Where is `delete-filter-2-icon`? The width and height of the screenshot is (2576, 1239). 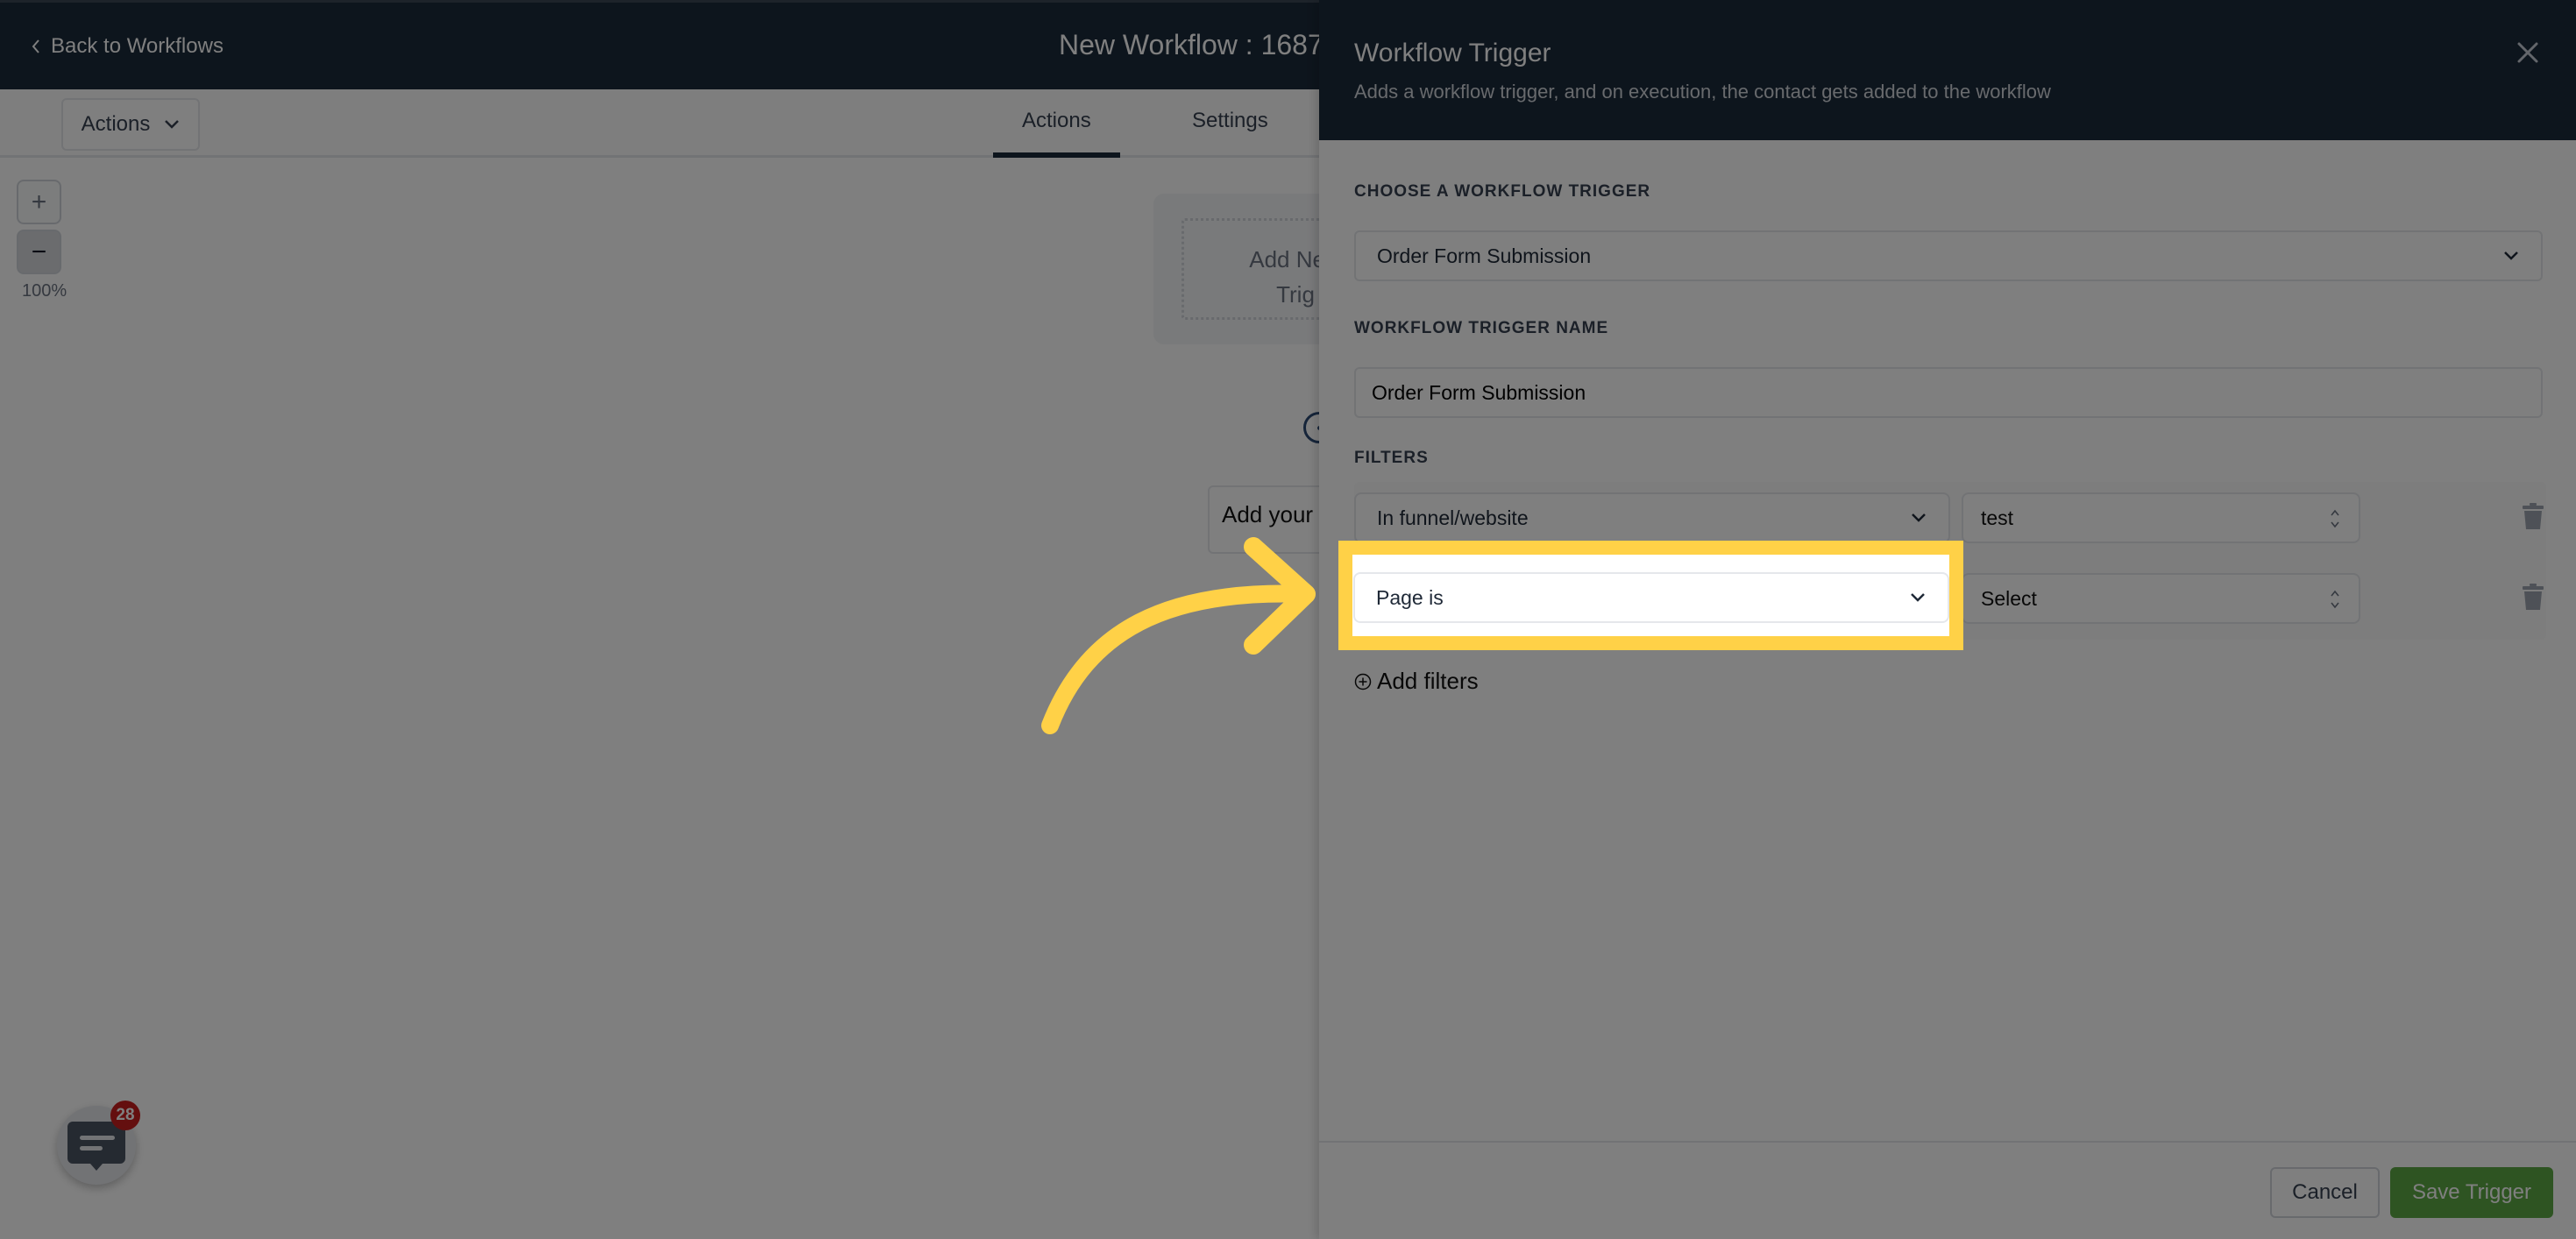 delete-filter-2-icon is located at coordinates (2533, 597).